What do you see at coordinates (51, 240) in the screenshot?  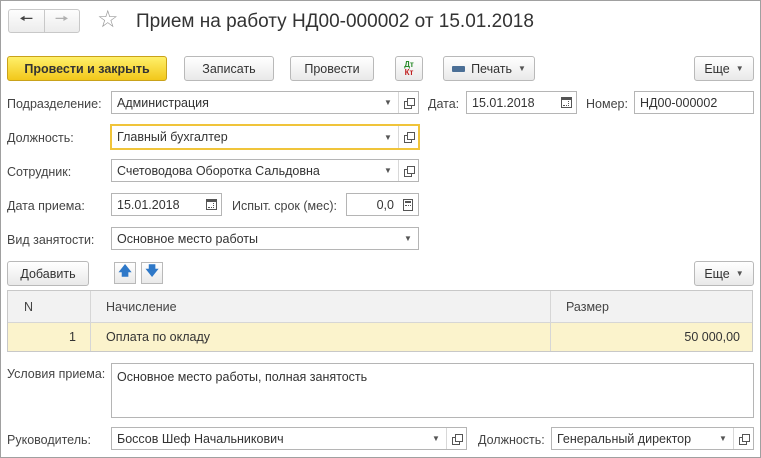 I see `employment-type-label: Вид занятости:` at bounding box center [51, 240].